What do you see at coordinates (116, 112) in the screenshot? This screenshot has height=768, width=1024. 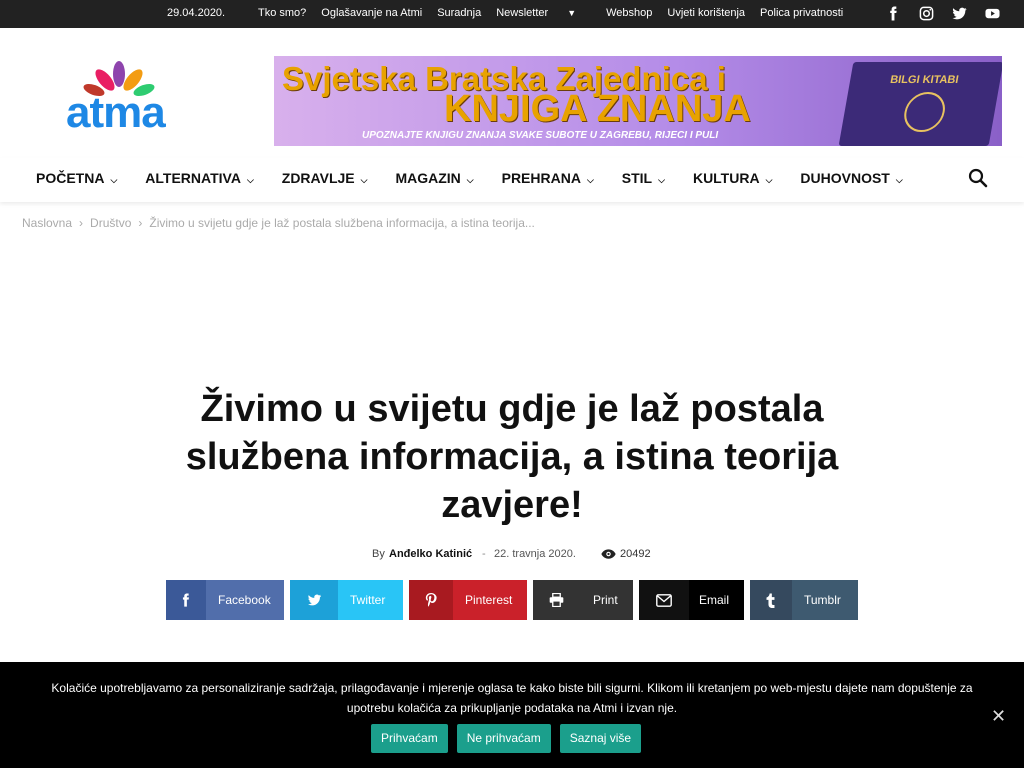 I see `logo-wordmark: atma` at bounding box center [116, 112].